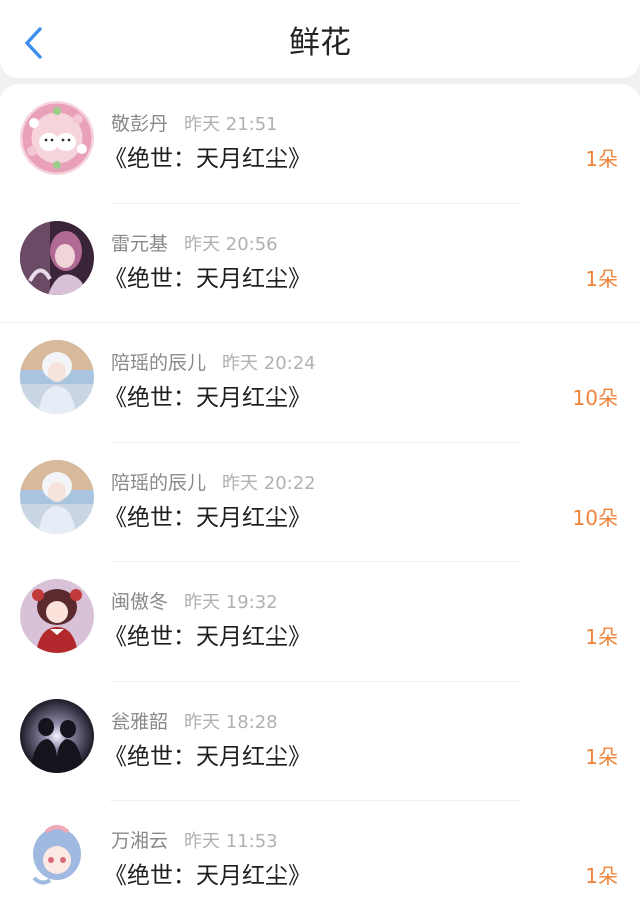 The width and height of the screenshot is (640, 915). I want to click on back-button, so click(35, 43).